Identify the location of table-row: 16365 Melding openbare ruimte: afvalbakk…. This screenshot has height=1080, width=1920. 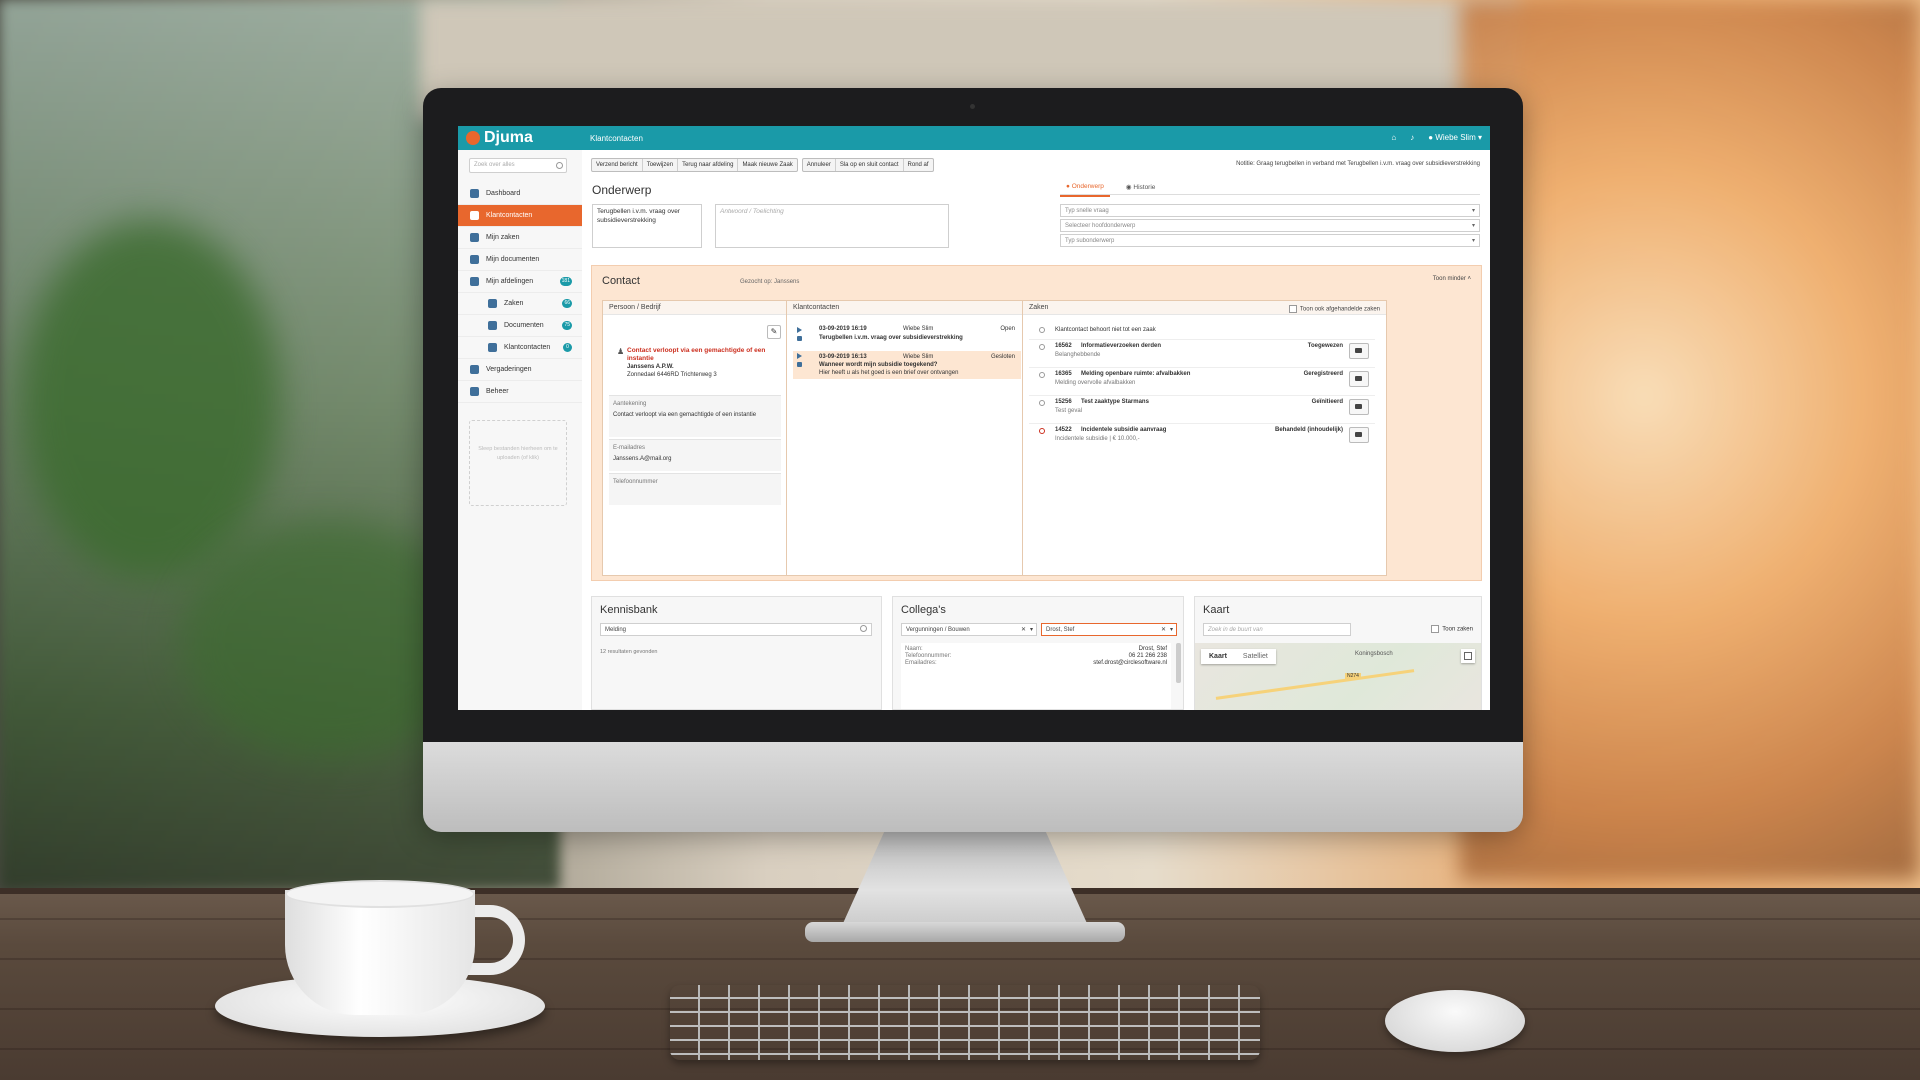
(1202, 382).